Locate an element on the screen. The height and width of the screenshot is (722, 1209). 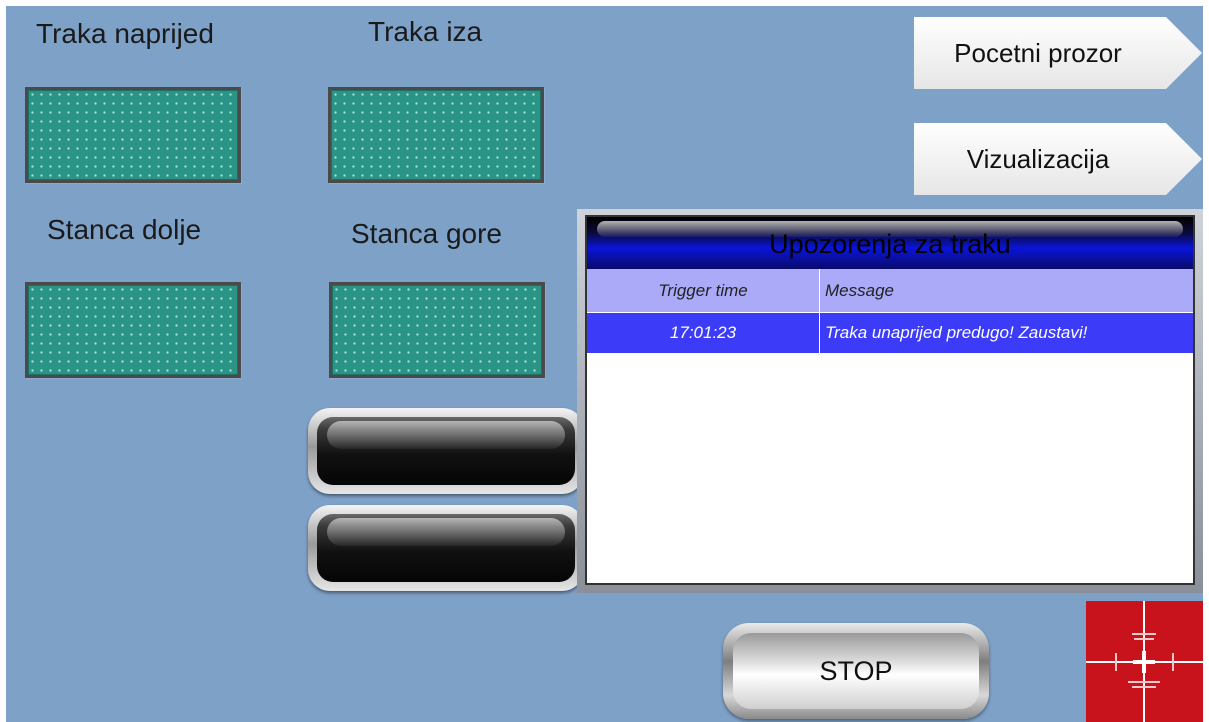
label-traka-iza: Traka iza is located at coordinates (425, 31).